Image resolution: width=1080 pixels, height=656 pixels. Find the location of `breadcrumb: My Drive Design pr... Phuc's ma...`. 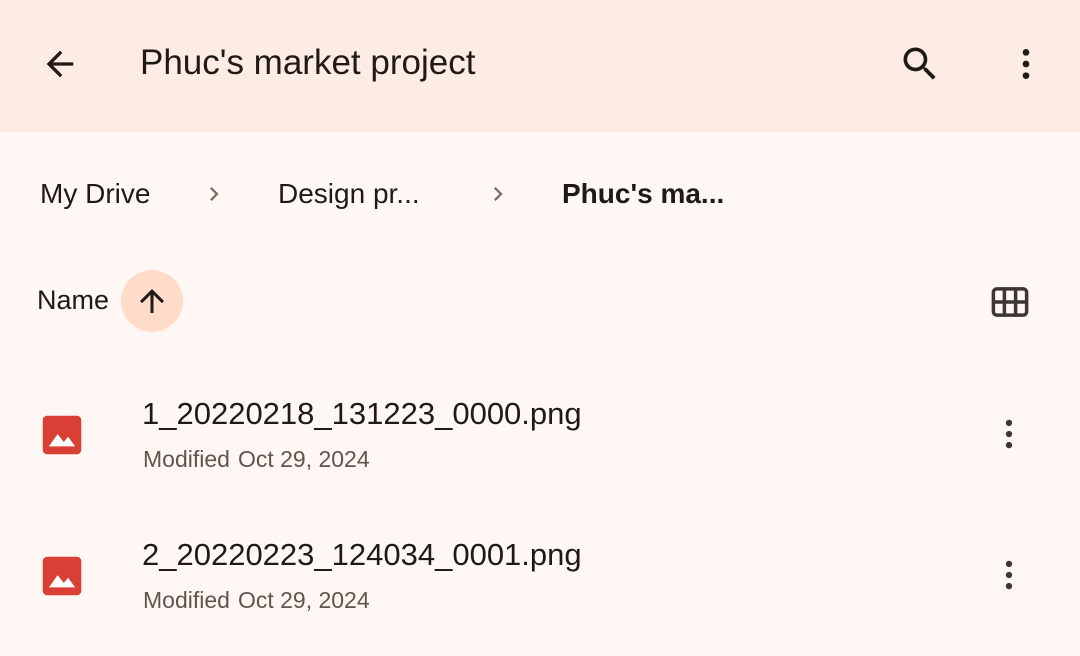

breadcrumb: My Drive Design pr... Phuc's ma... is located at coordinates (540, 195).